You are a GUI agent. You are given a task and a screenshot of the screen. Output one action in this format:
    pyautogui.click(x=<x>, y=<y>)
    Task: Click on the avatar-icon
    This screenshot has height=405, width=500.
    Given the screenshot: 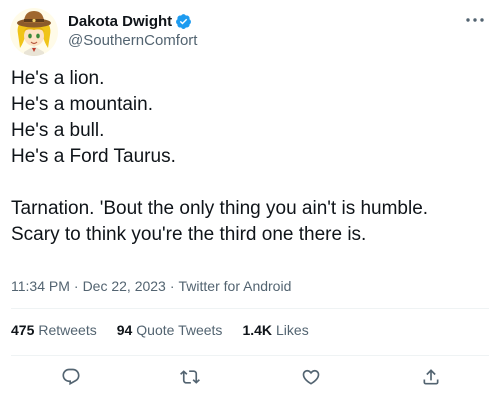 What is the action you would take?
    pyautogui.click(x=34, y=32)
    